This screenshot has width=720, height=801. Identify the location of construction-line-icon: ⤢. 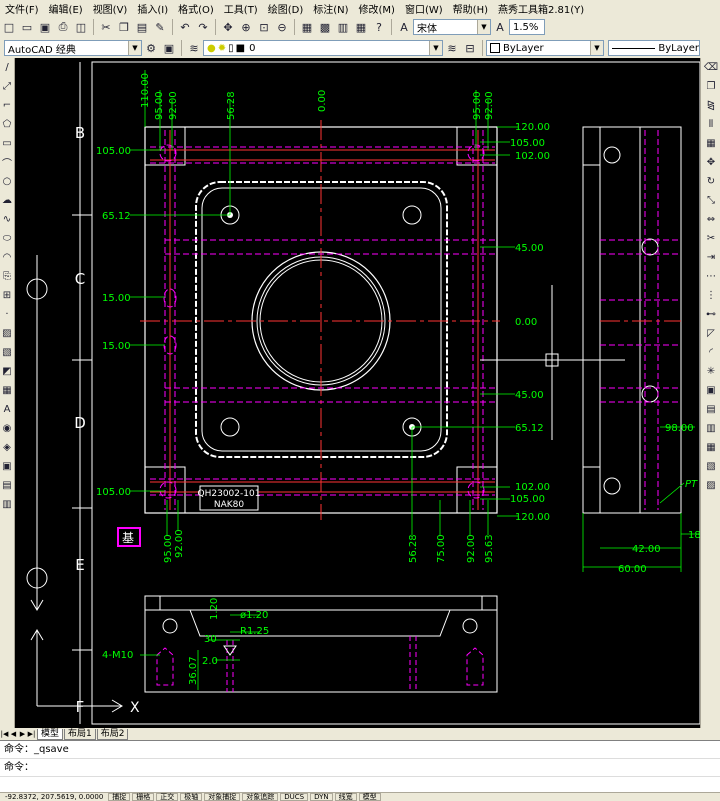
(7, 86).